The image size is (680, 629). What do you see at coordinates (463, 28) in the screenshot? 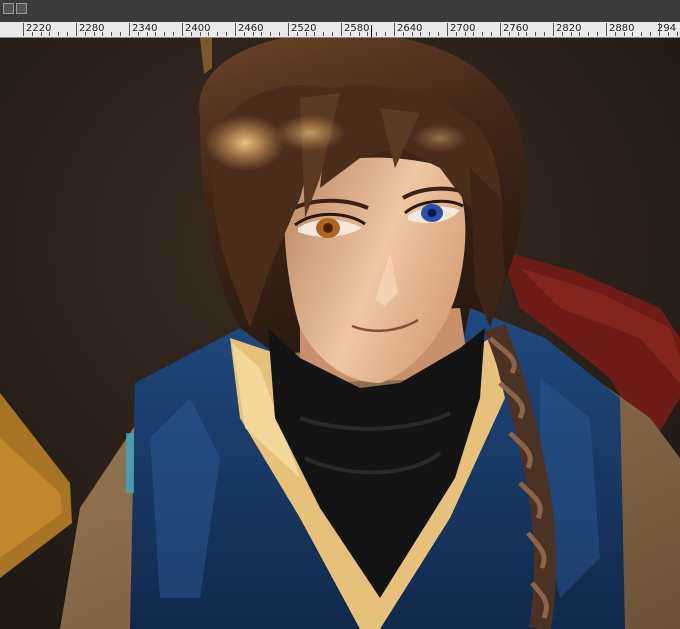
I see `ruler-label: 2700` at bounding box center [463, 28].